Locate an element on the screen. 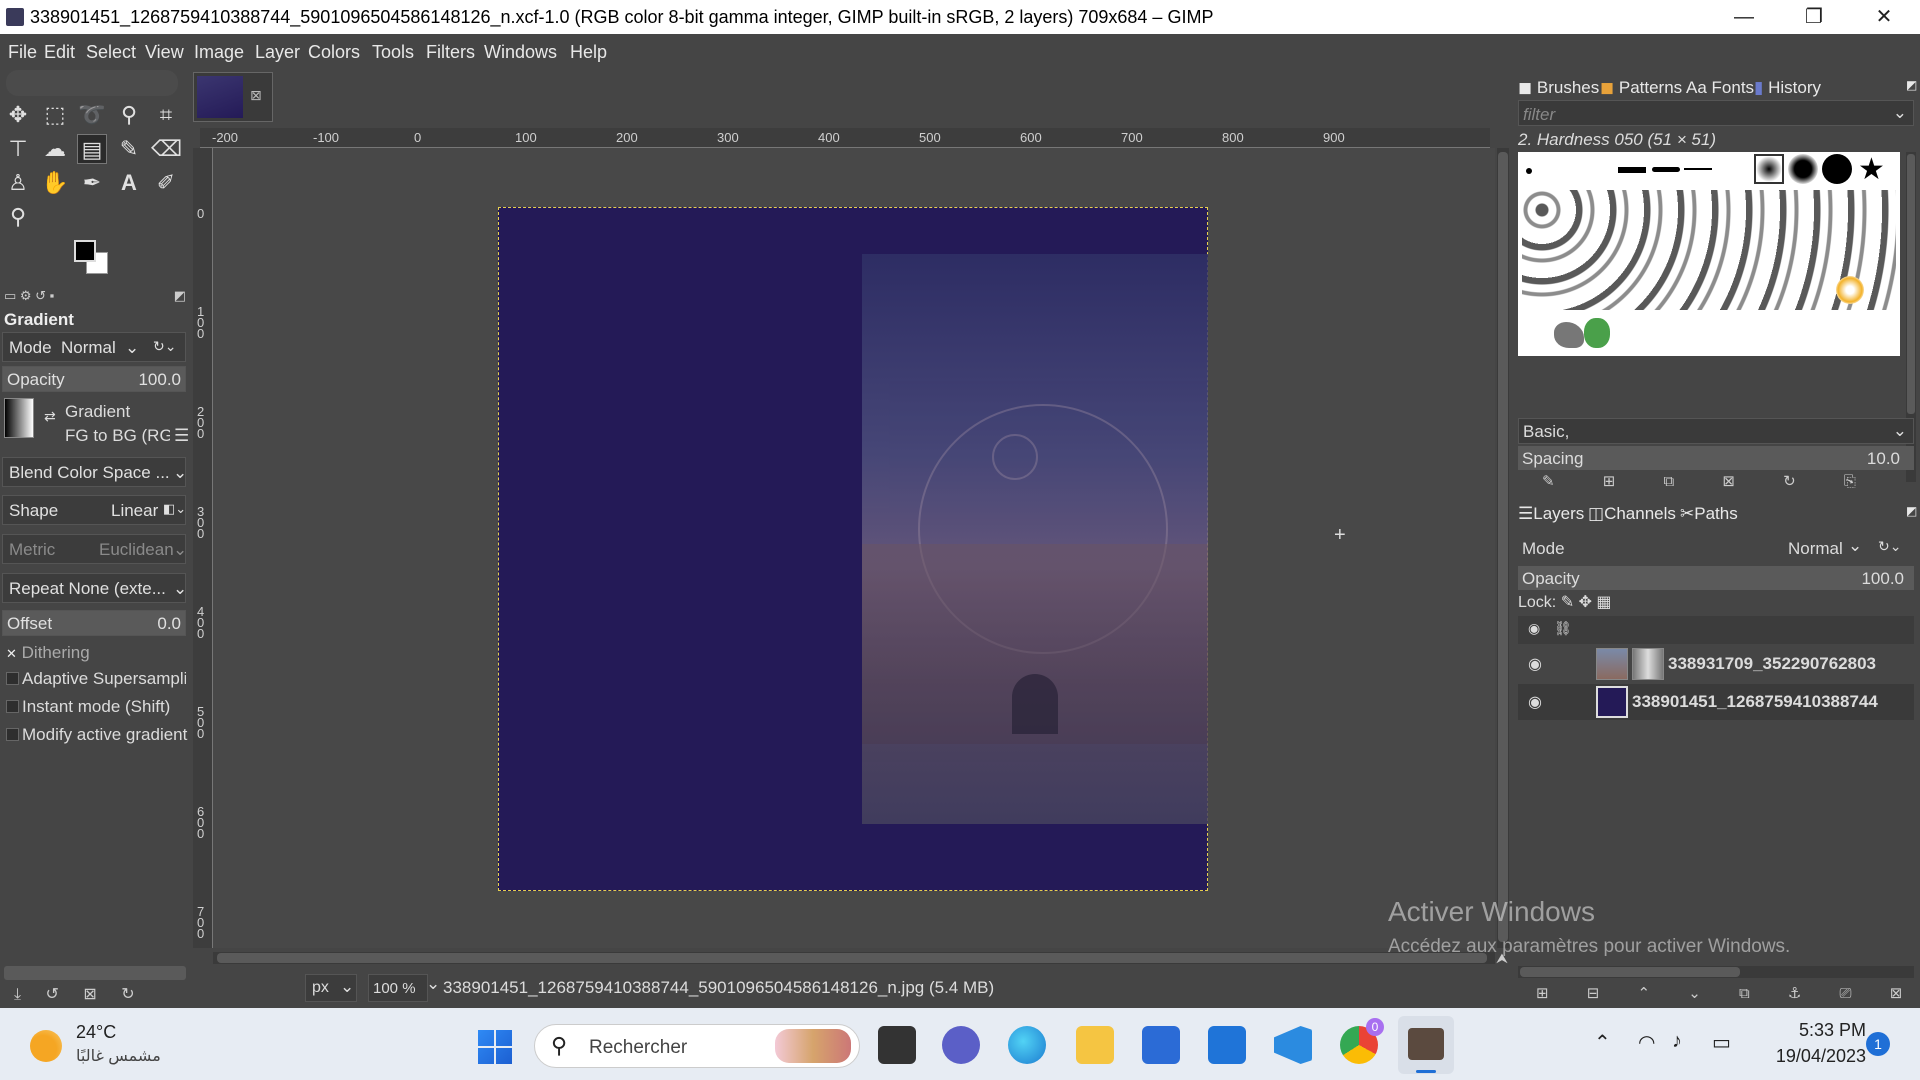  layers-scrollbar is located at coordinates (1716, 972).